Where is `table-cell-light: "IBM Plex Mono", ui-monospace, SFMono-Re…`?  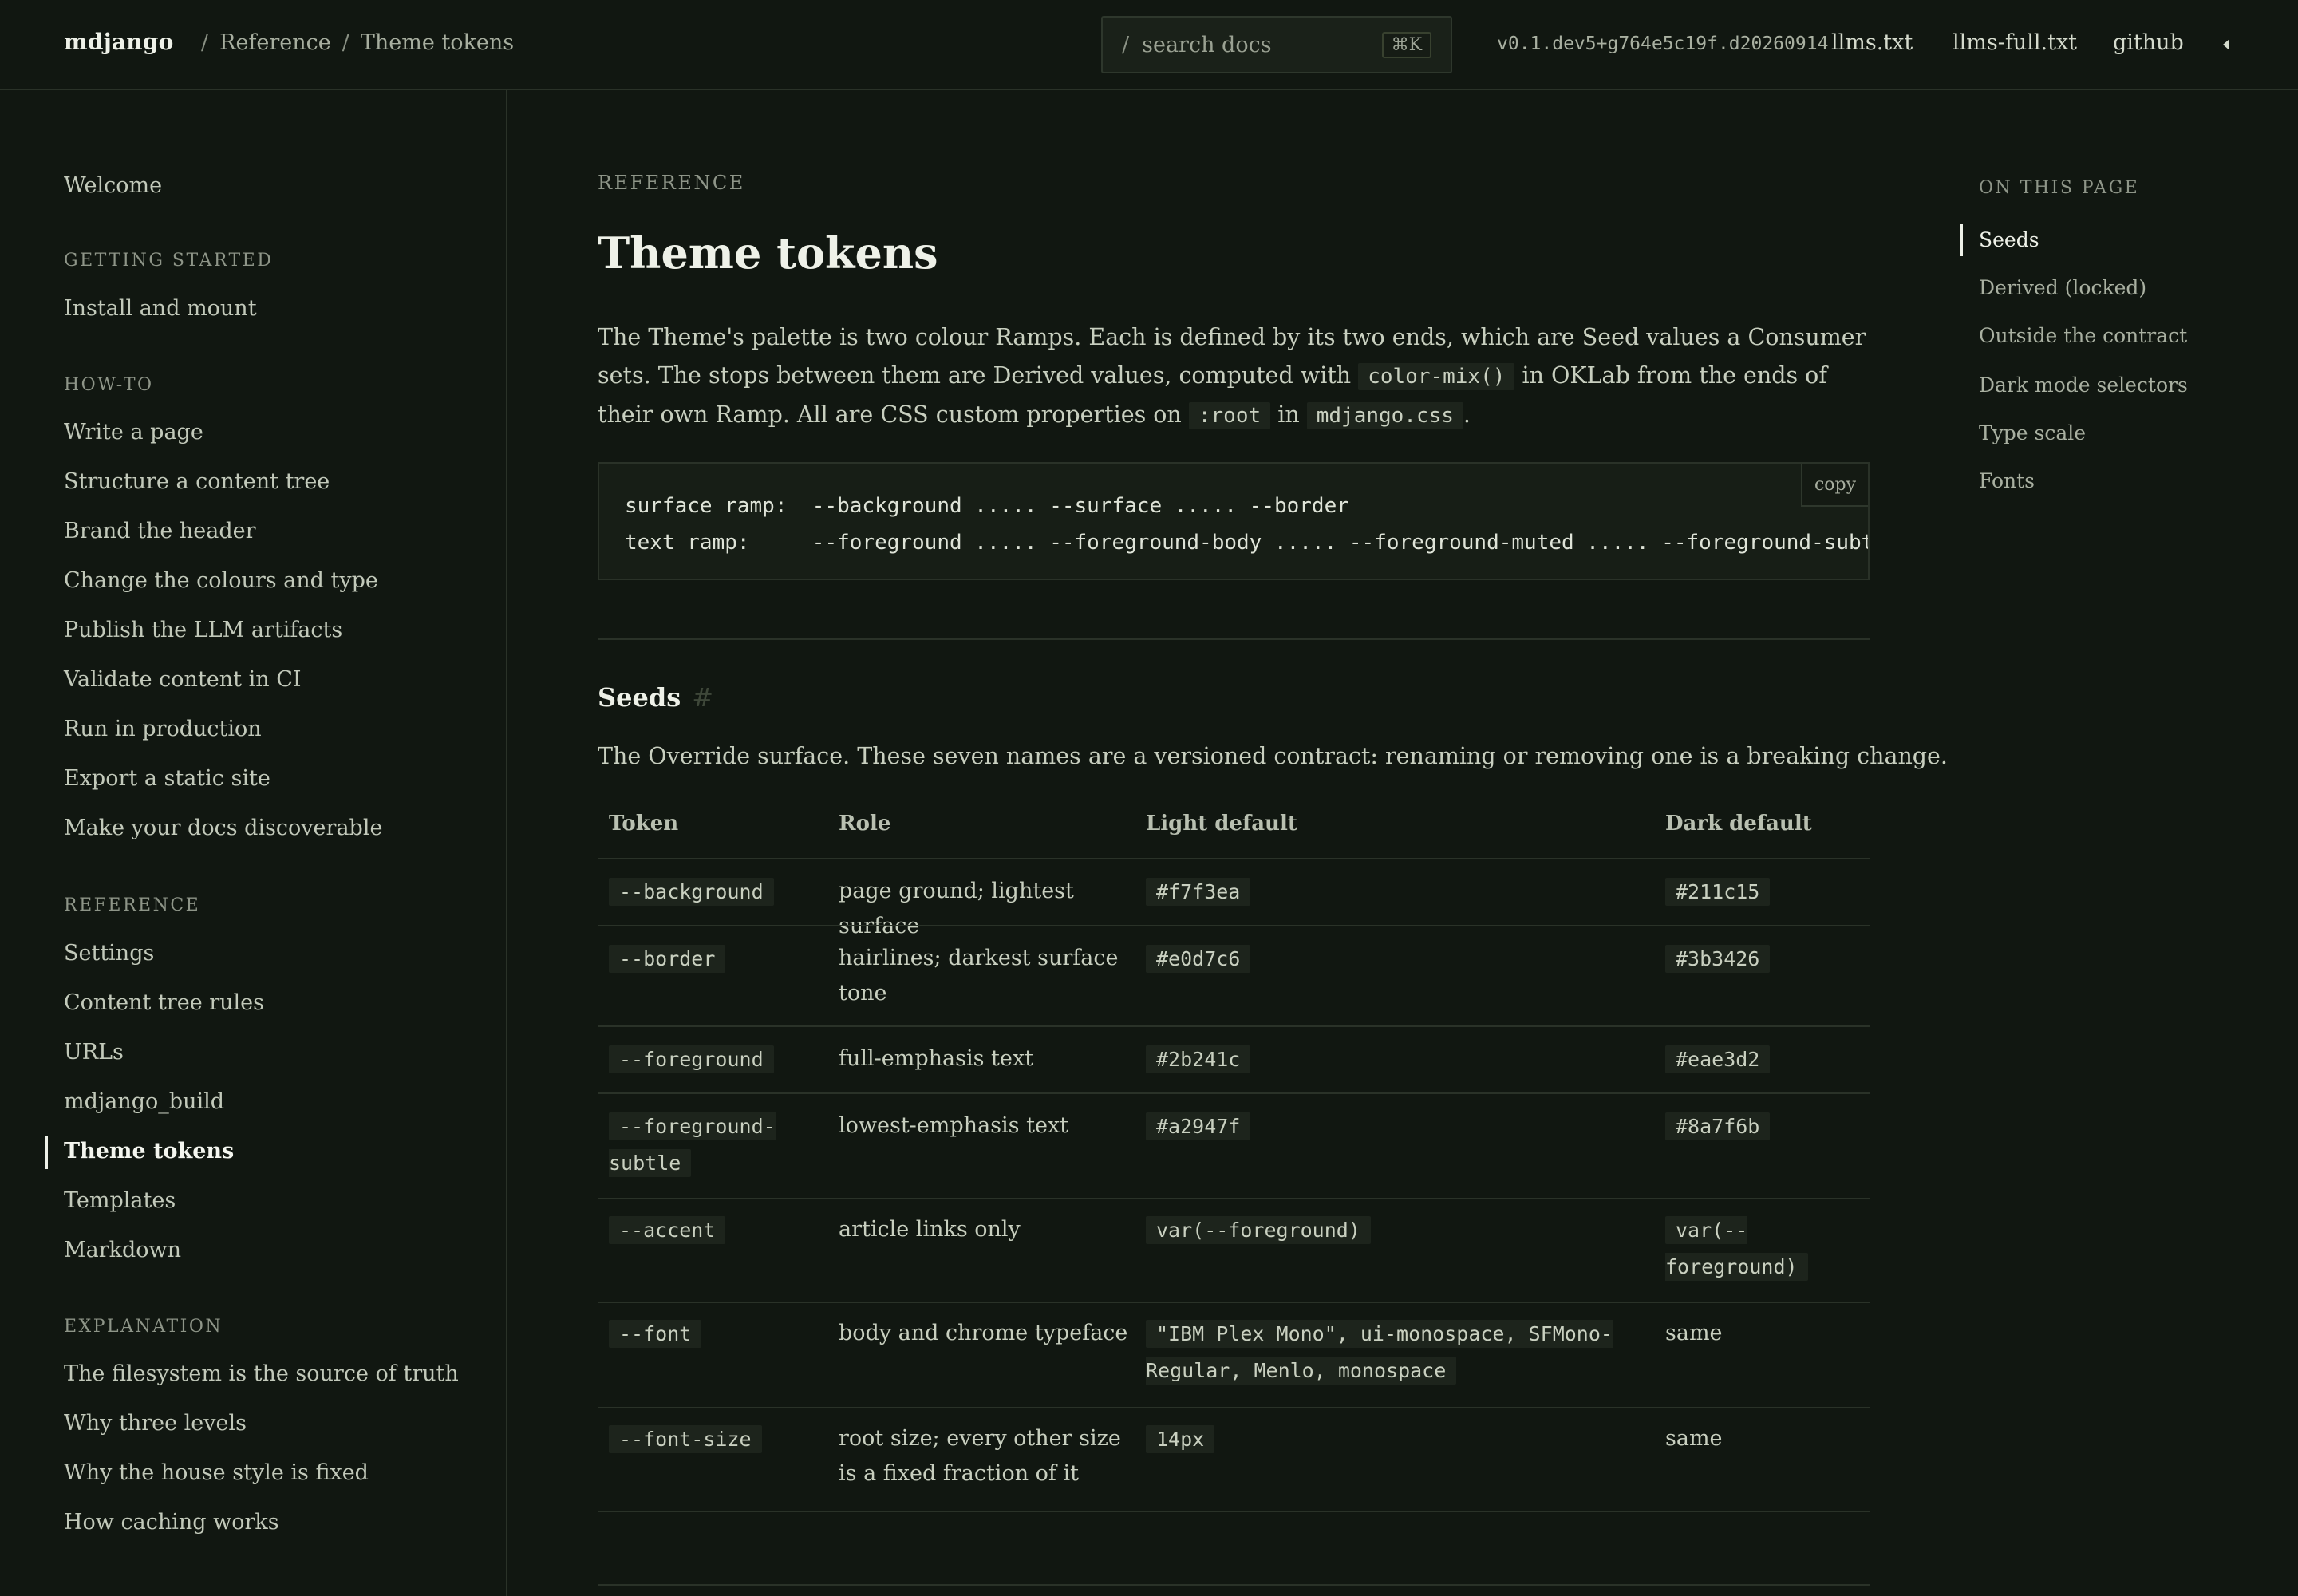 table-cell-light: "IBM Plex Mono", ui-monospace, SFMono-Re… is located at coordinates (1401, 1352).